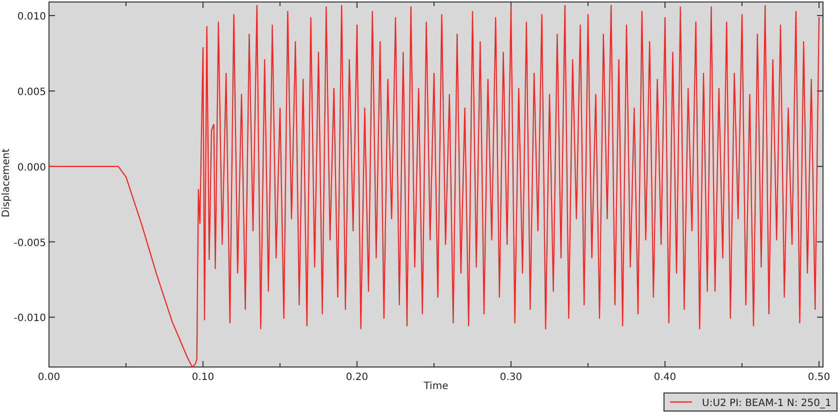 The width and height of the screenshot is (840, 412). I want to click on legend-line-icon, so click(681, 402).